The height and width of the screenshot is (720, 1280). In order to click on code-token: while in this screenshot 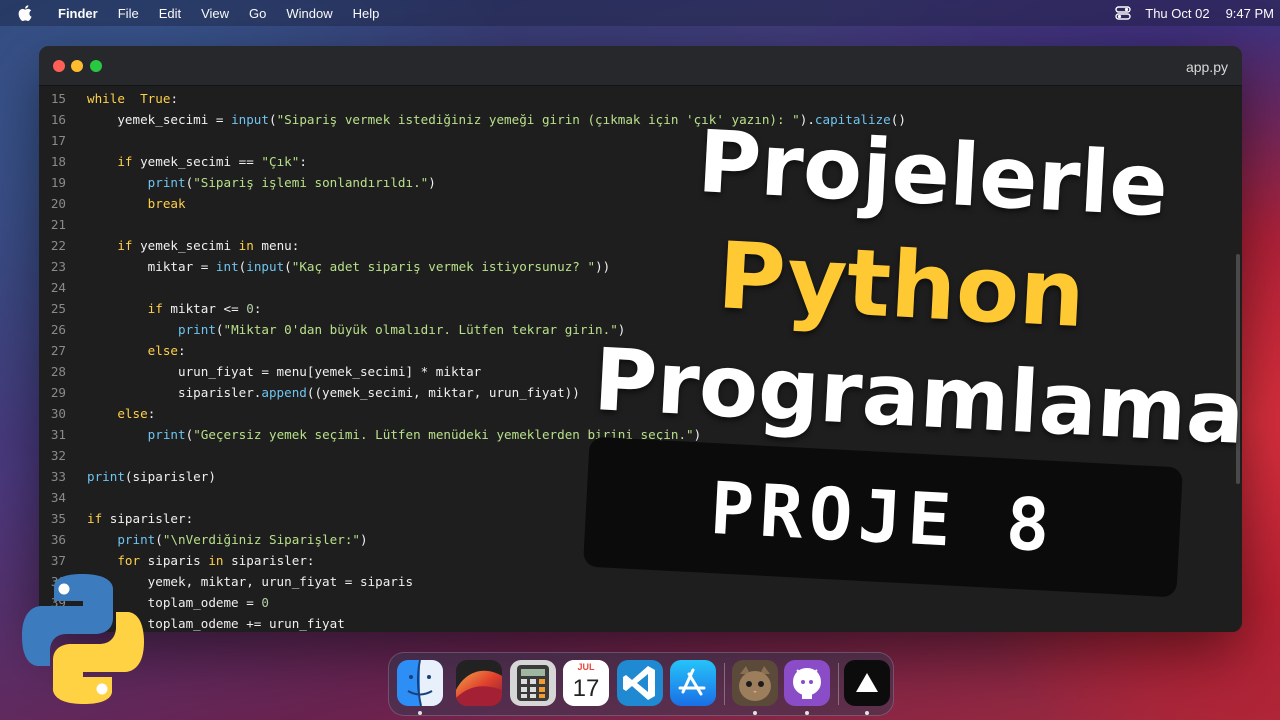, I will do `click(106, 98)`.